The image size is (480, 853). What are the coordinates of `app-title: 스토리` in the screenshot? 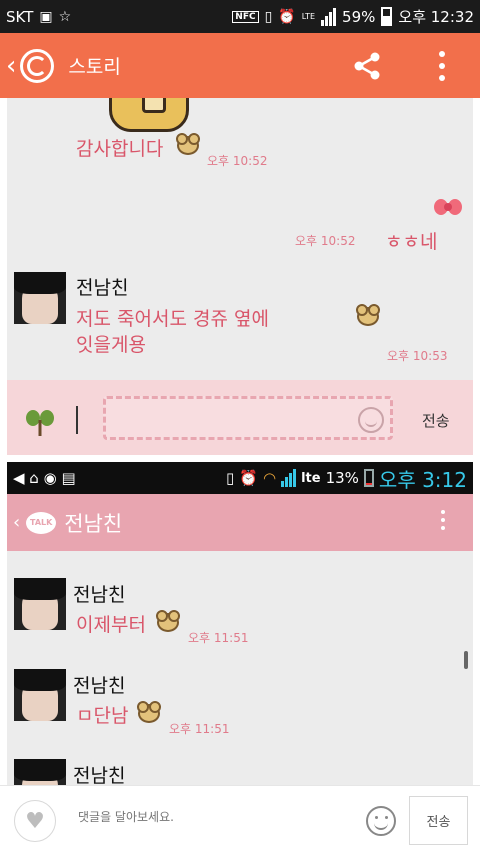 It's located at (94, 67).